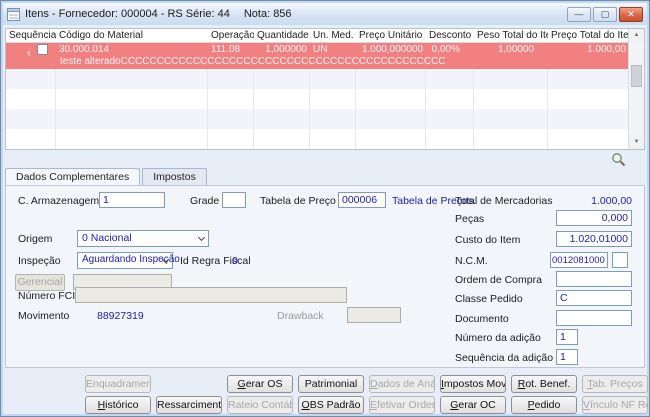  What do you see at coordinates (588, 35) in the screenshot?
I see `col-preco-total: Preço Total do Item` at bounding box center [588, 35].